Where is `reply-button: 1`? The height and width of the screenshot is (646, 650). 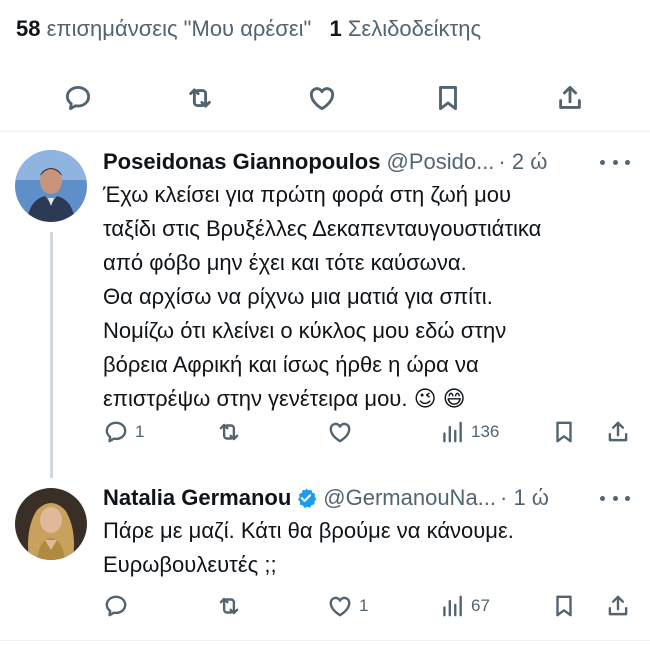 reply-button: 1 is located at coordinates (123, 432).